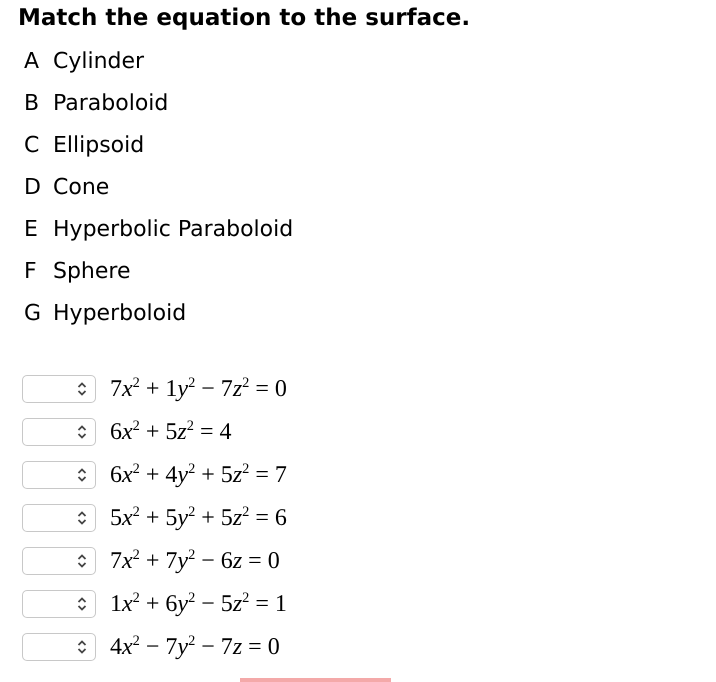  What do you see at coordinates (98, 61) in the screenshot?
I see `option-label: Cylinder` at bounding box center [98, 61].